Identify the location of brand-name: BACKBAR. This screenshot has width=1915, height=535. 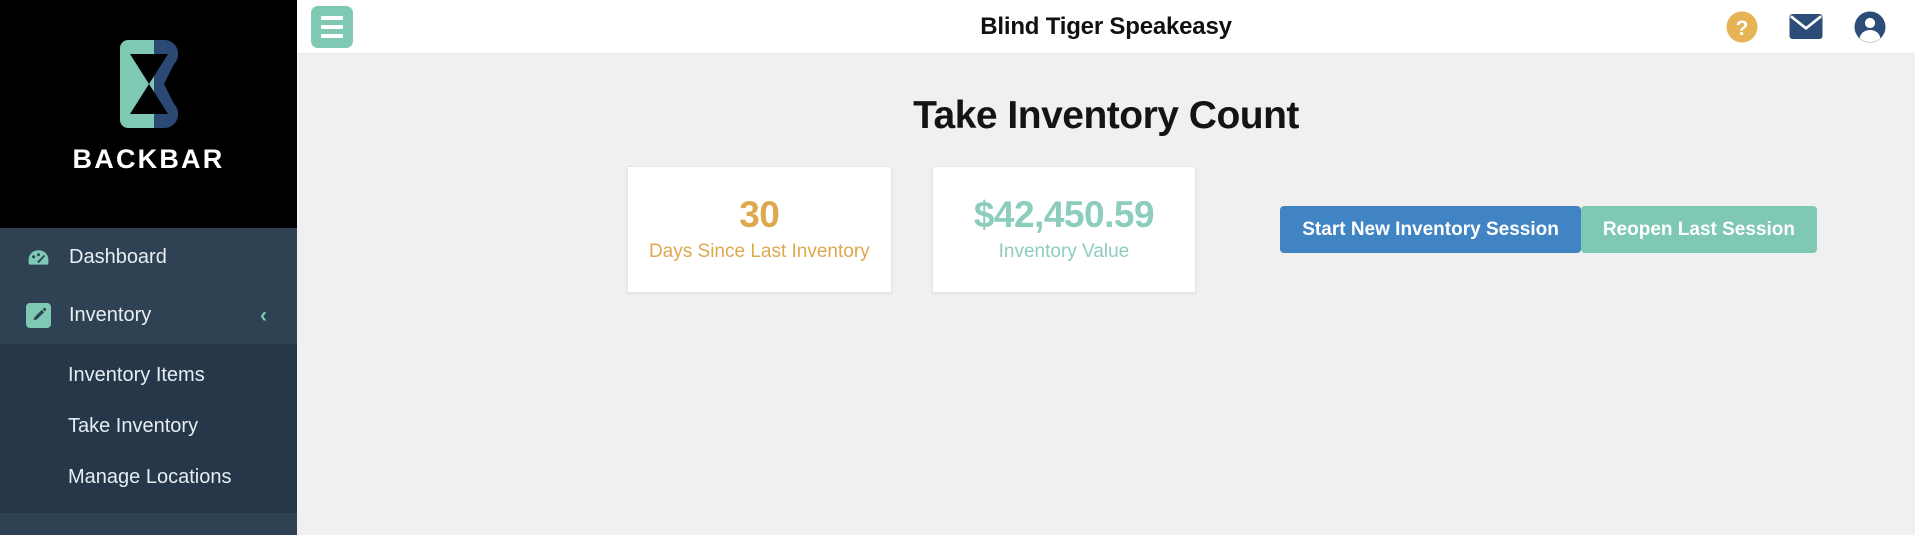
(148, 158).